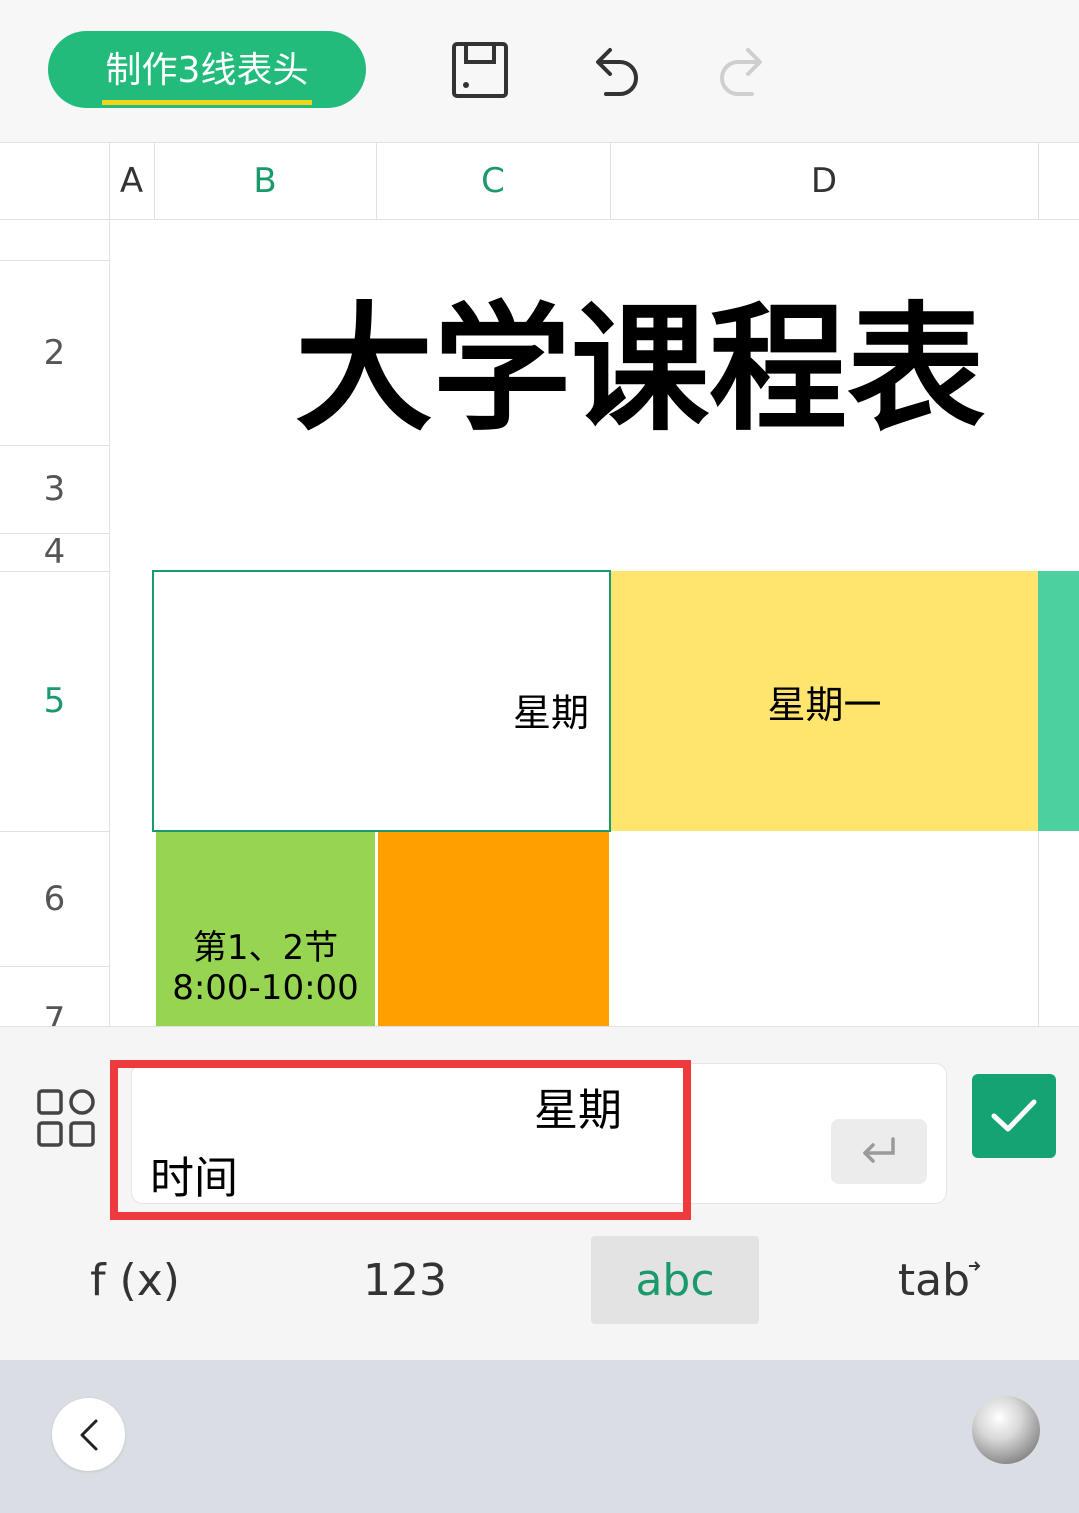 The image size is (1079, 1513). What do you see at coordinates (54, 898) in the screenshot?
I see `row-header-6: 6` at bounding box center [54, 898].